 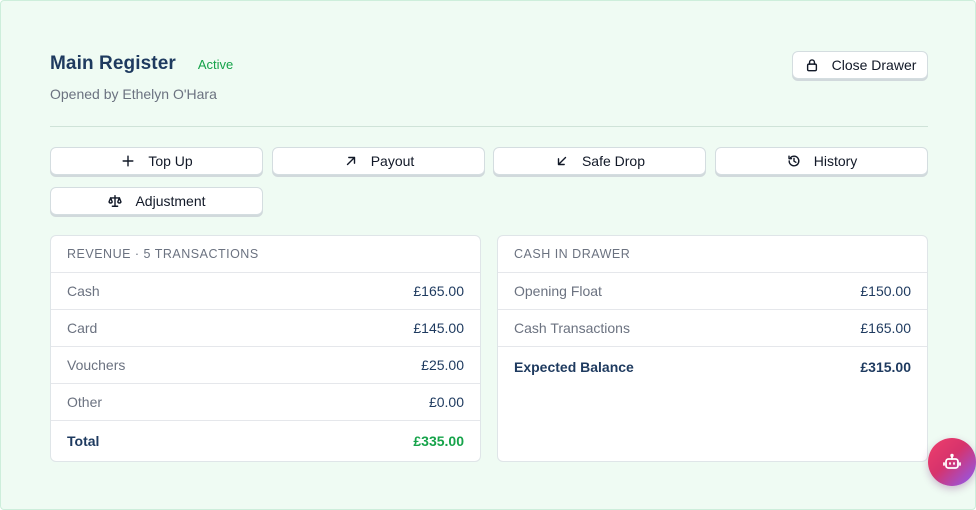 What do you see at coordinates (442, 365) in the screenshot?
I see `revenue-value: £25.00` at bounding box center [442, 365].